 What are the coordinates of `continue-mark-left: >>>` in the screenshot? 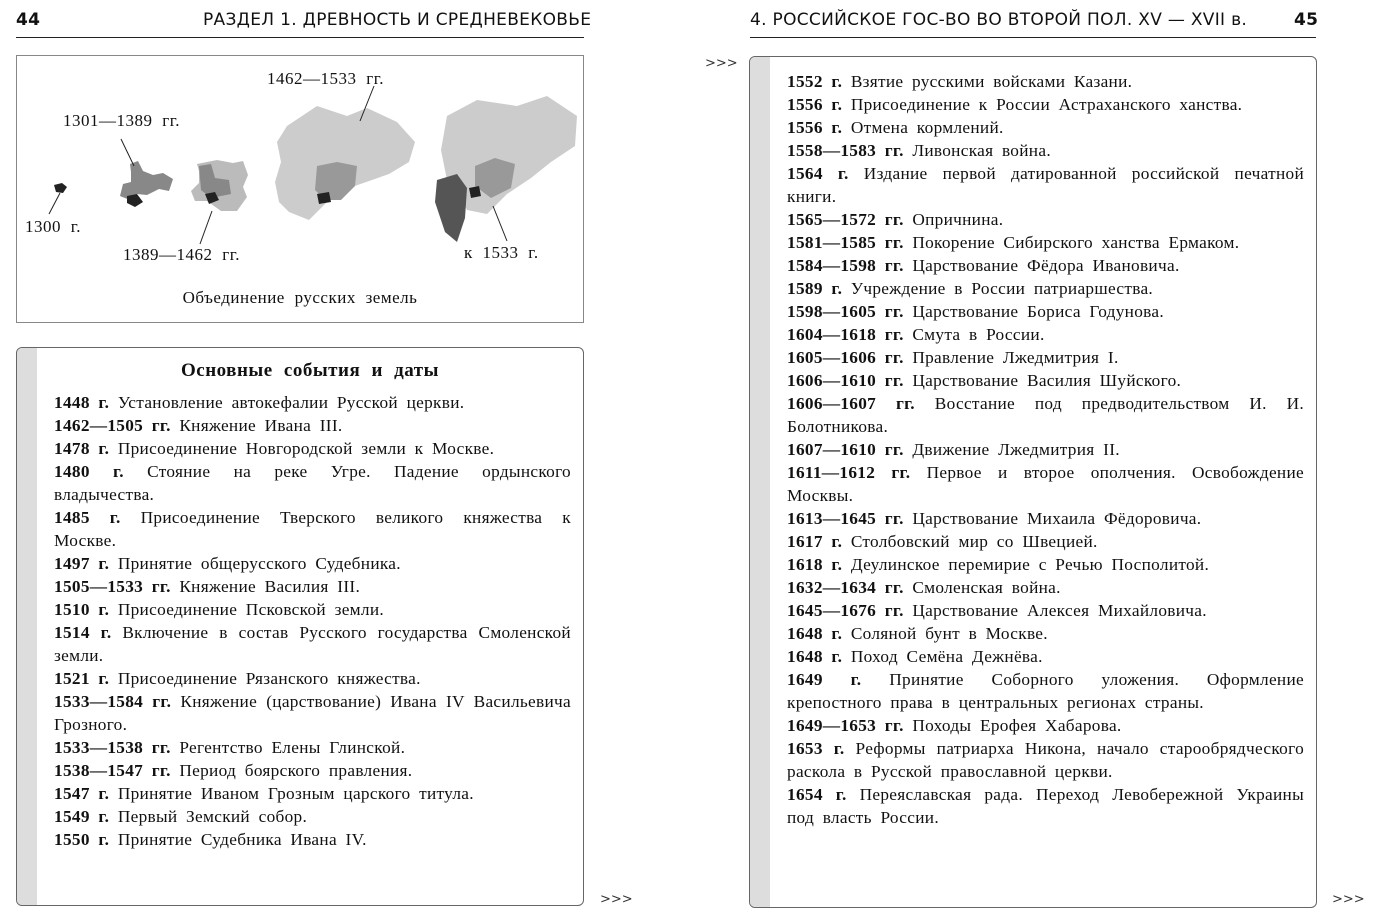 It's located at (616, 899).